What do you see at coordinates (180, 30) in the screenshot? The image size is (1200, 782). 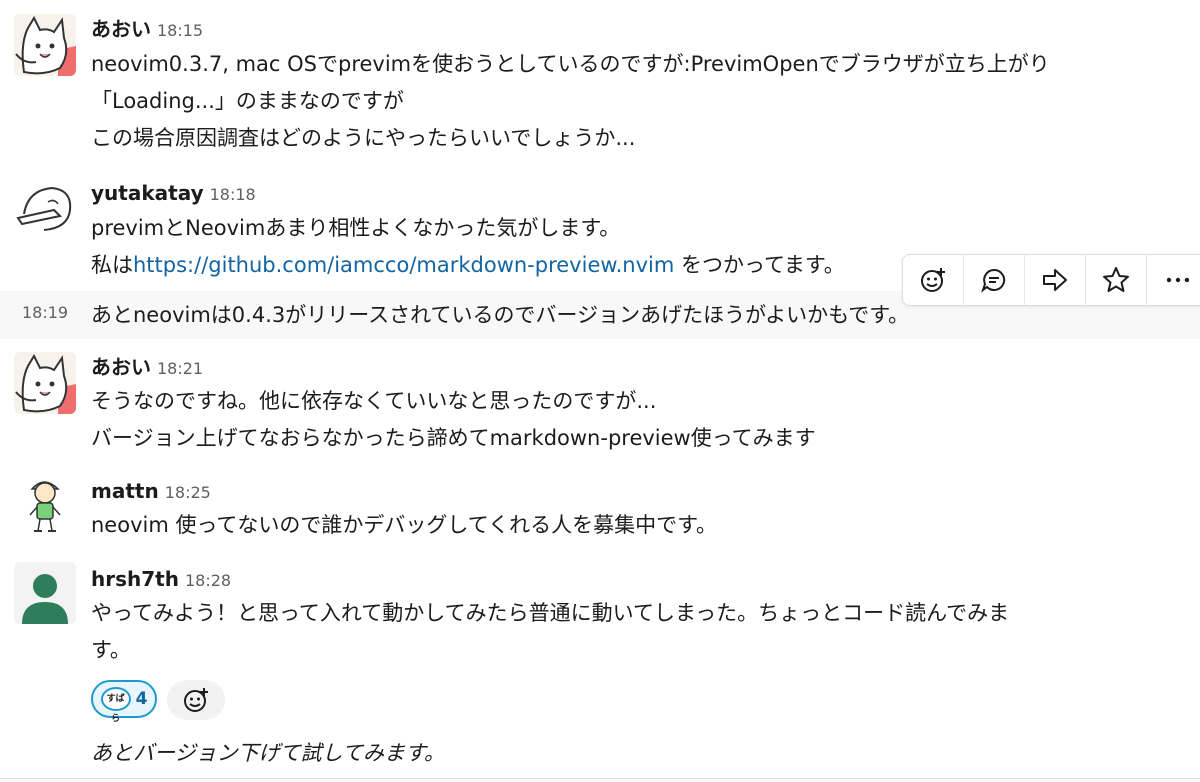 I see `timestamp: 18:15` at bounding box center [180, 30].